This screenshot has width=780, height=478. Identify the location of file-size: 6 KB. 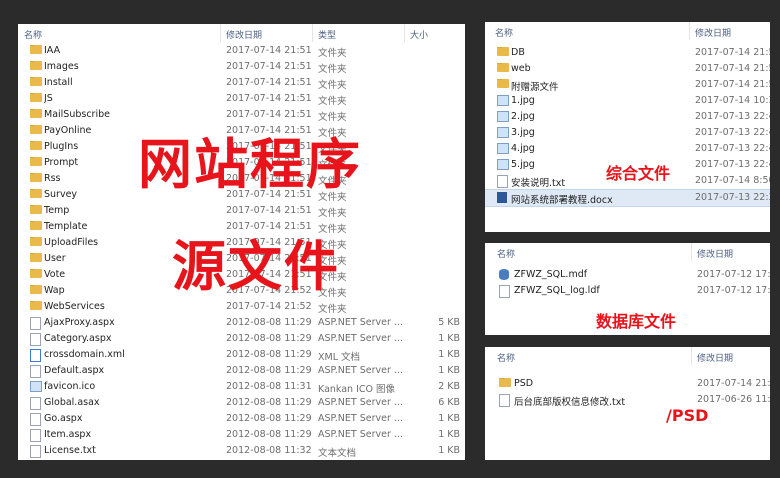
(449, 402).